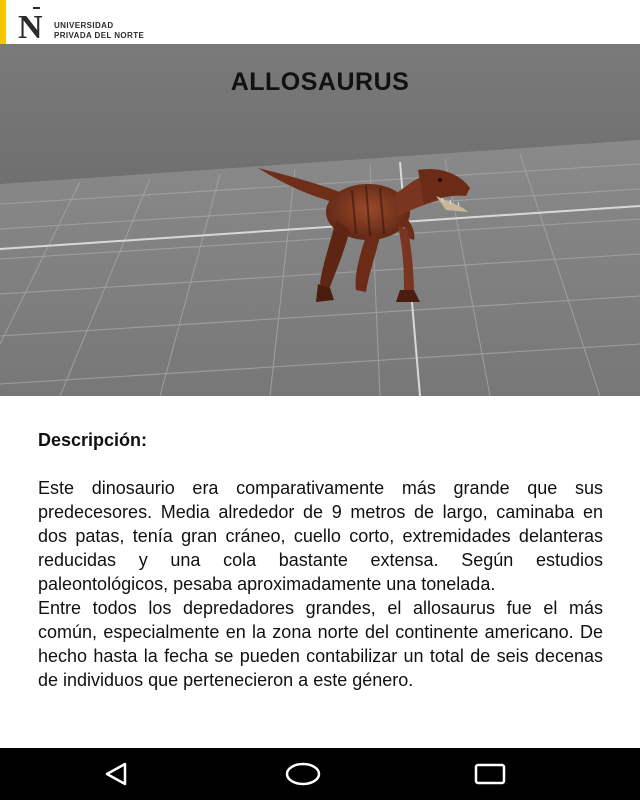 The width and height of the screenshot is (640, 800). Describe the element at coordinates (320, 82) in the screenshot. I see `model-title: ALLOSAURUS` at that location.